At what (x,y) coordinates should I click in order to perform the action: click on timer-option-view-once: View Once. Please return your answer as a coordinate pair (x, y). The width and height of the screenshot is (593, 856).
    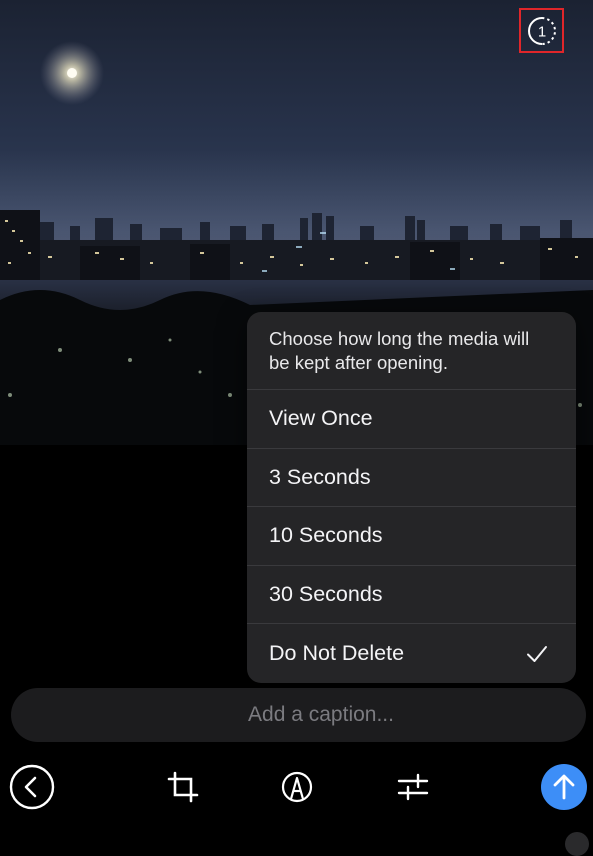
    Looking at the image, I should click on (411, 419).